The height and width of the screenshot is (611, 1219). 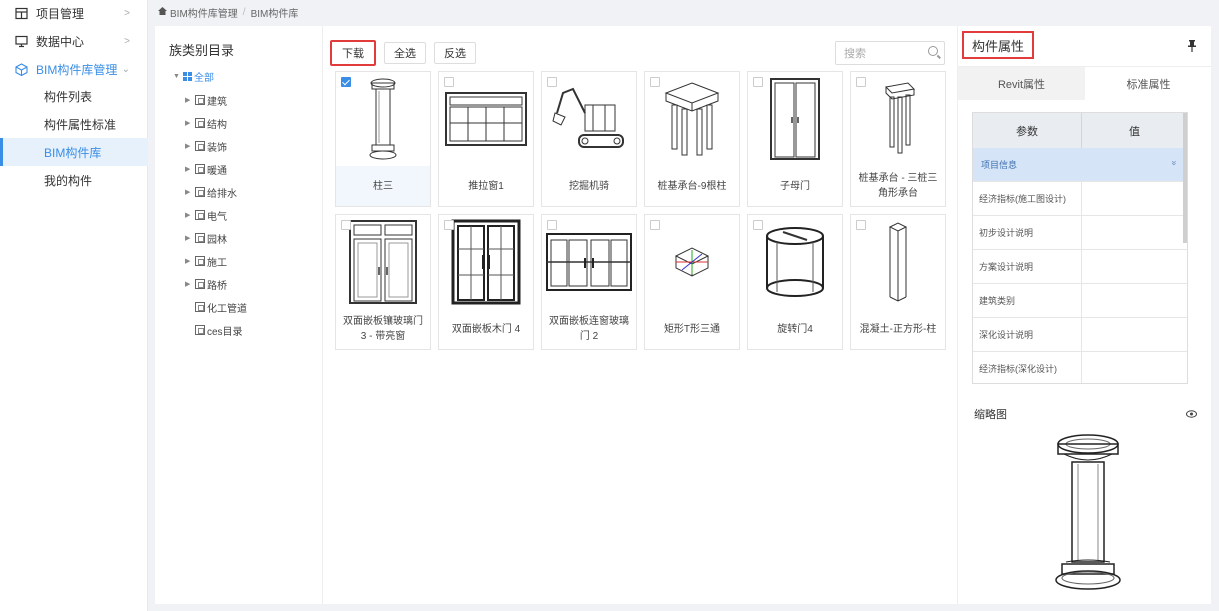 What do you see at coordinates (80, 124) in the screenshot?
I see `nav-attribute-standard-label: 构件属性标准` at bounding box center [80, 124].